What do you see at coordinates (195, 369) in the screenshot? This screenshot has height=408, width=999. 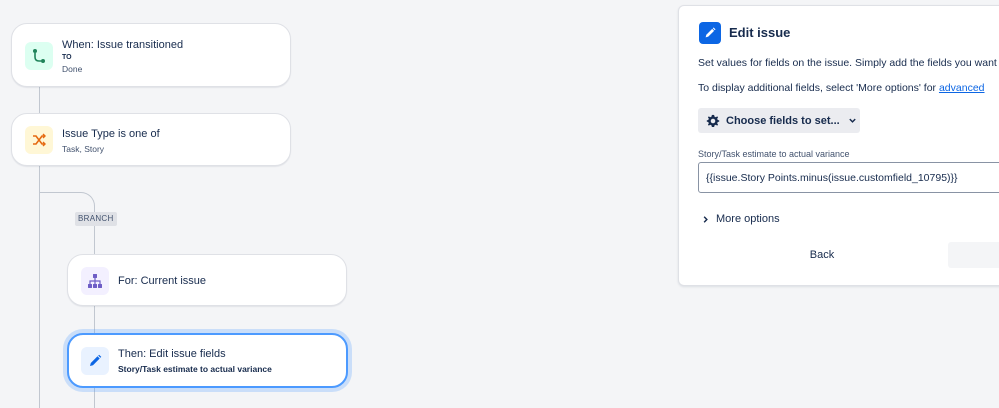 I see `action-value: Story/Task estimate to actual variance` at bounding box center [195, 369].